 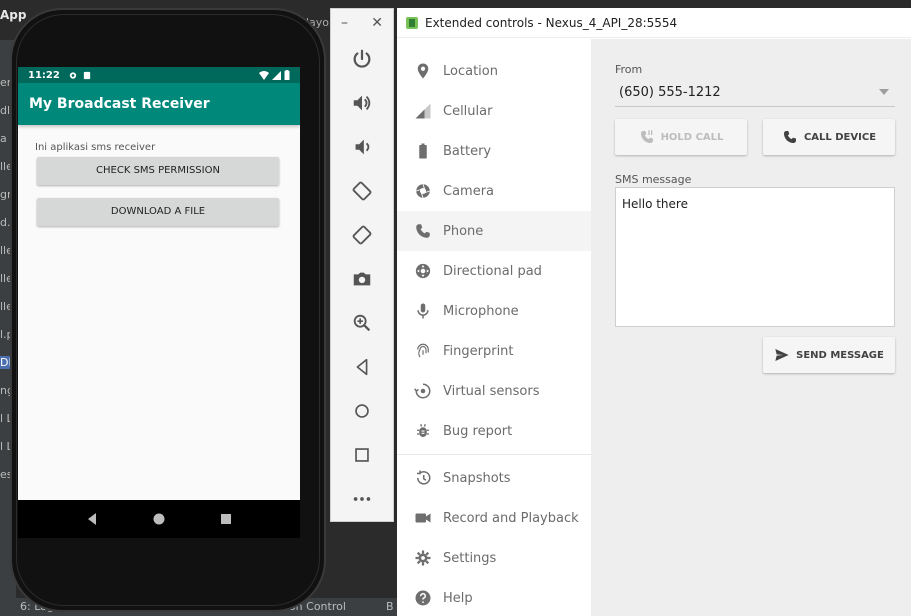 What do you see at coordinates (344, 23) in the screenshot?
I see `minimize-button: –` at bounding box center [344, 23].